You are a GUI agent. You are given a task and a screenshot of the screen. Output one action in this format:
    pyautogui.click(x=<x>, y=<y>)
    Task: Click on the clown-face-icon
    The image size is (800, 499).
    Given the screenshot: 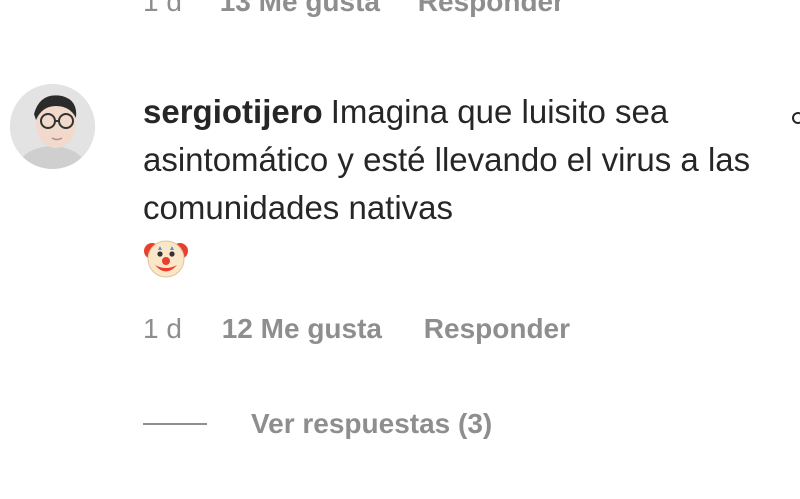 What is the action you would take?
    pyautogui.click(x=463, y=263)
    